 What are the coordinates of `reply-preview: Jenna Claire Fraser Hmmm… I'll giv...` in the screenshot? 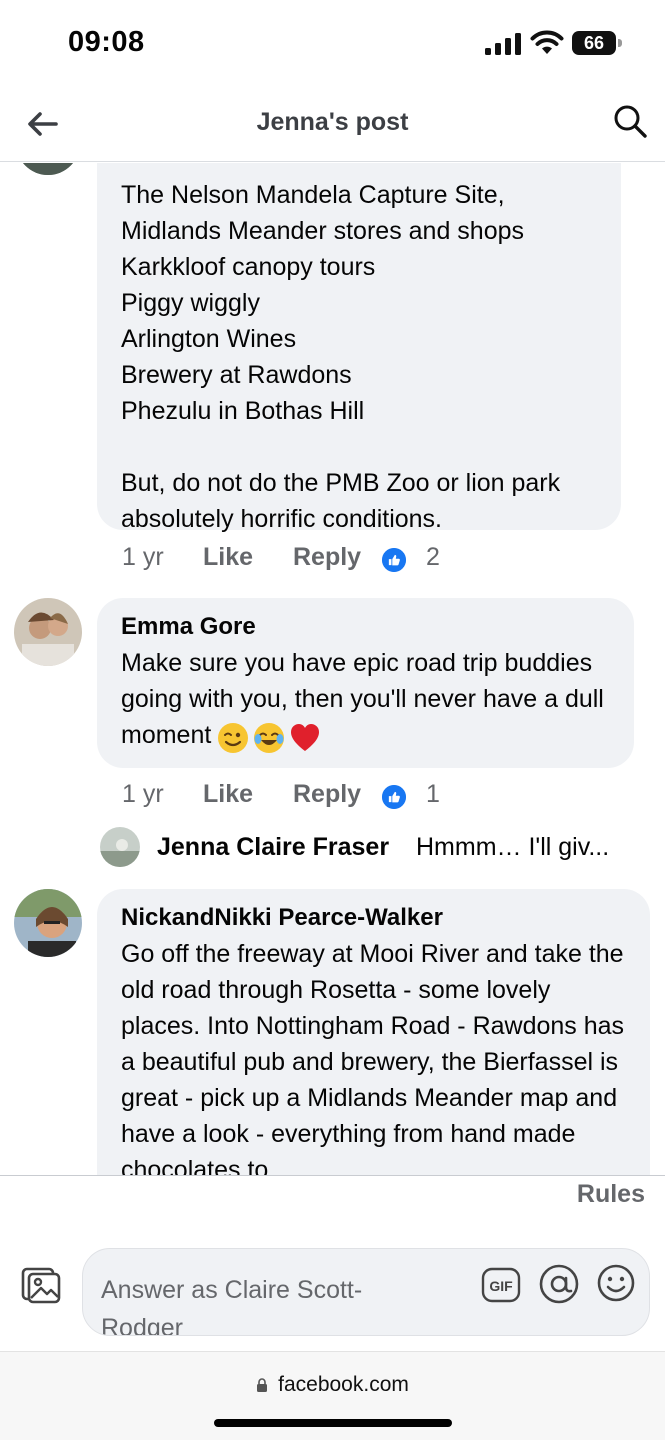 It's located at (380, 849).